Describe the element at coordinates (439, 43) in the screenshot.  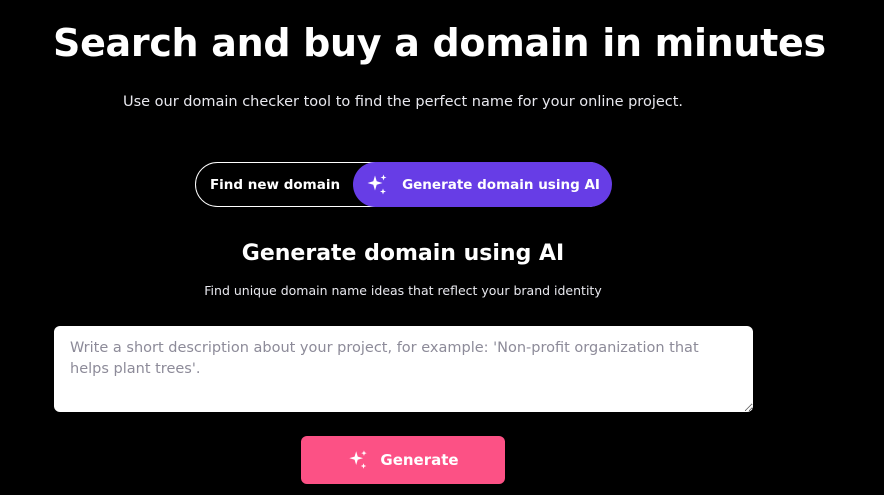
I see `page-title: Search and buy a domain in minutes` at that location.